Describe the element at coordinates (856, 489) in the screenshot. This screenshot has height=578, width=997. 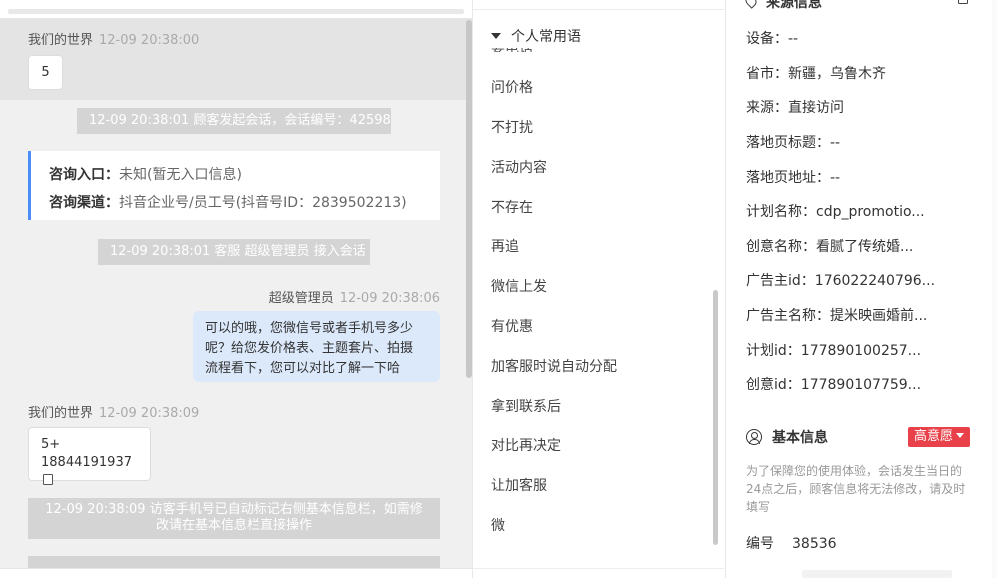
I see `edit-deadline-notice: 为了保障您的使用体验，会话发生当日的24点之后，顾客信息将无法修改，请及时填写` at that location.